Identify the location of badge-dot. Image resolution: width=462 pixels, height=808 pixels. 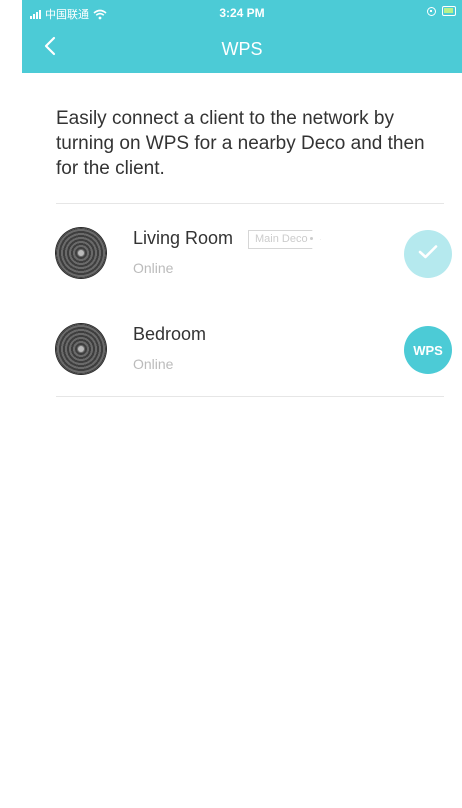
(311, 238).